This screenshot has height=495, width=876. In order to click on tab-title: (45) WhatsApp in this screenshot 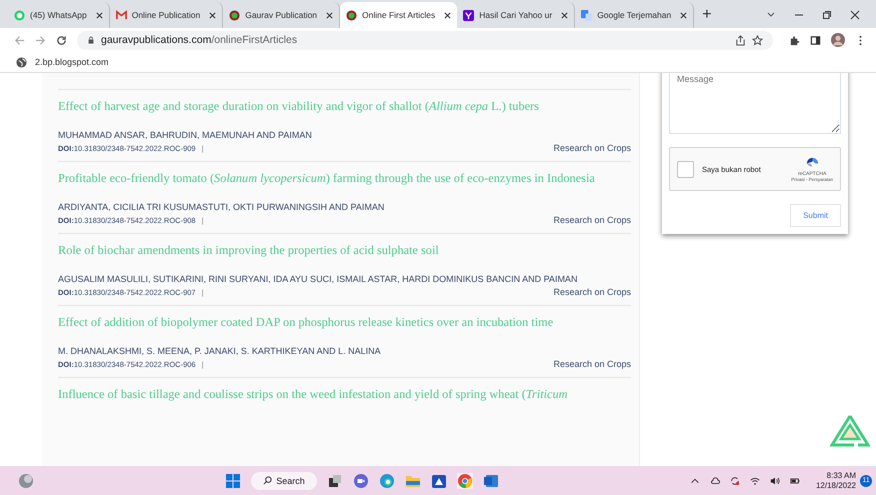, I will do `click(59, 15)`.